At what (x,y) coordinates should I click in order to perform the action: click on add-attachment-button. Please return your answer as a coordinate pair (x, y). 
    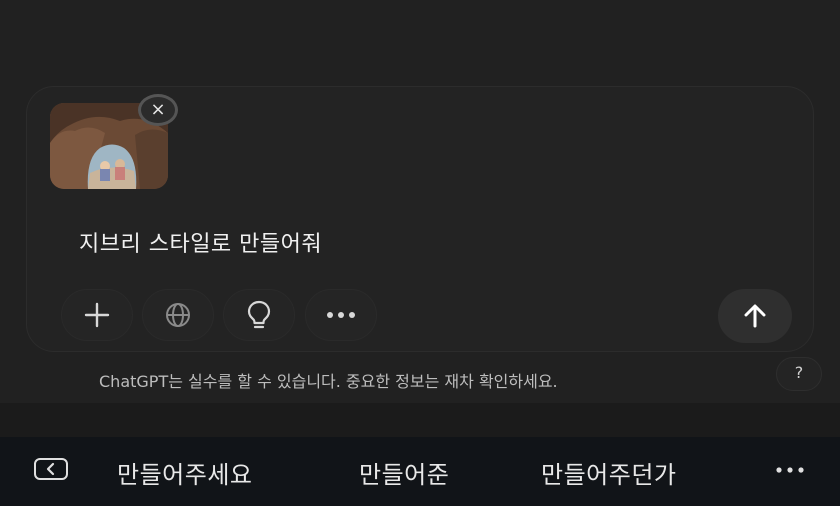
    Looking at the image, I should click on (97, 315).